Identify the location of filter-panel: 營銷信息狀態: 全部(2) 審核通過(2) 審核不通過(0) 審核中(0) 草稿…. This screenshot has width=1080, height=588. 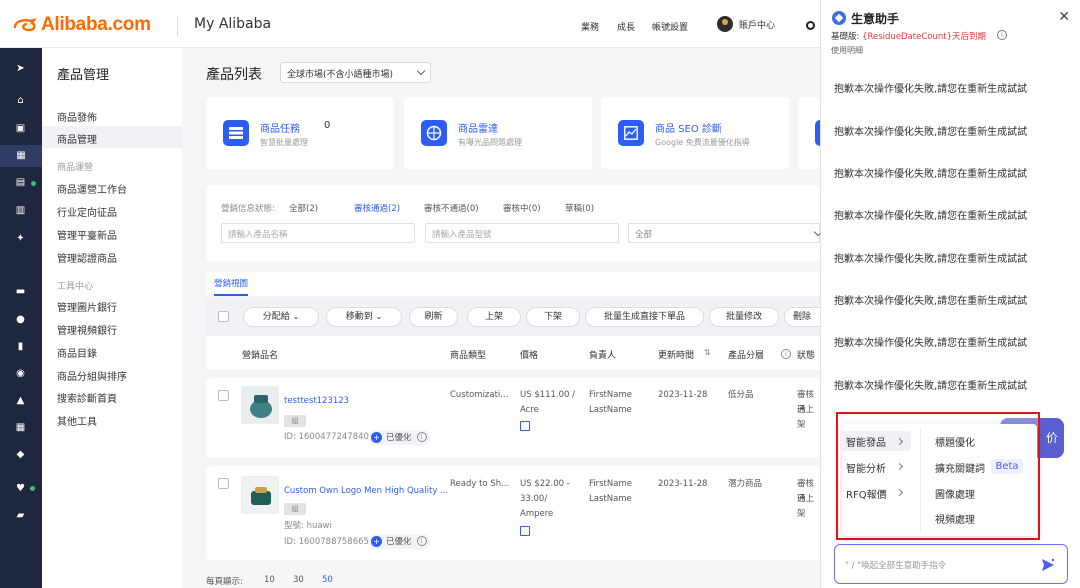
(514, 223).